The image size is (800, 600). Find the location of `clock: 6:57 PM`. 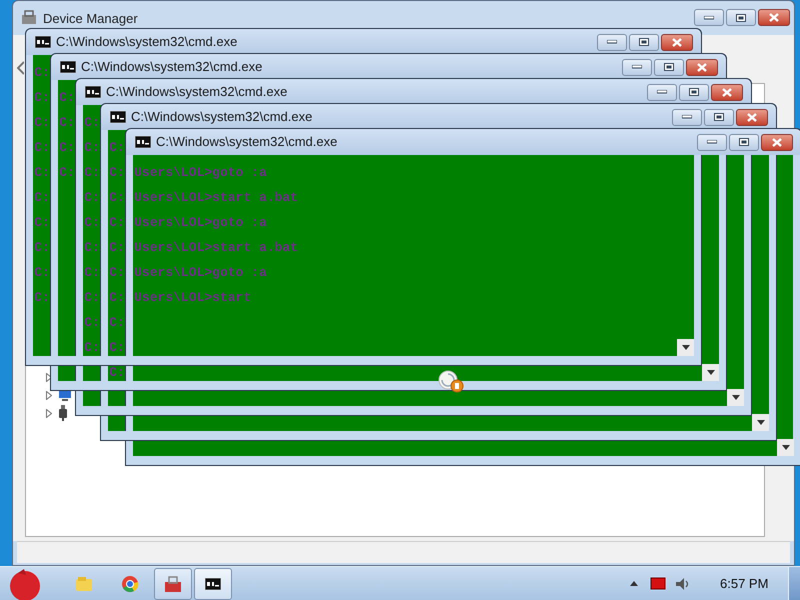

clock: 6:57 PM is located at coordinates (750, 584).